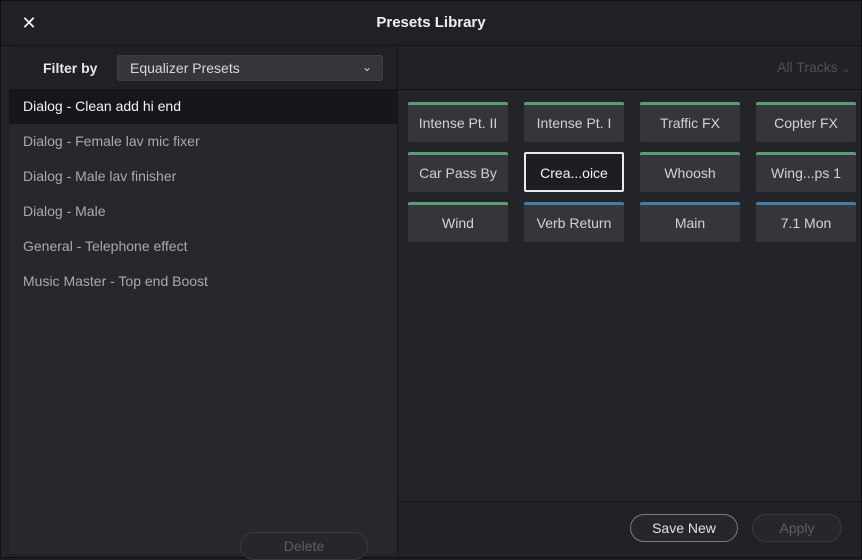  I want to click on preset-list-item: Dialog - Male lav finisher, so click(203, 176).